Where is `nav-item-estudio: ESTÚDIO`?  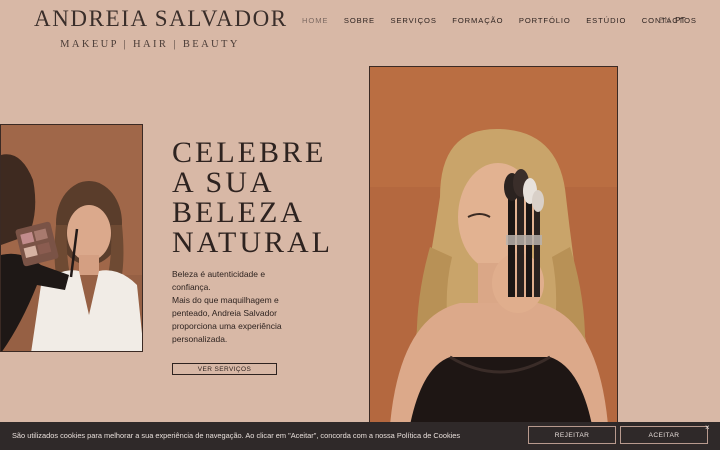 nav-item-estudio: ESTÚDIO is located at coordinates (606, 20).